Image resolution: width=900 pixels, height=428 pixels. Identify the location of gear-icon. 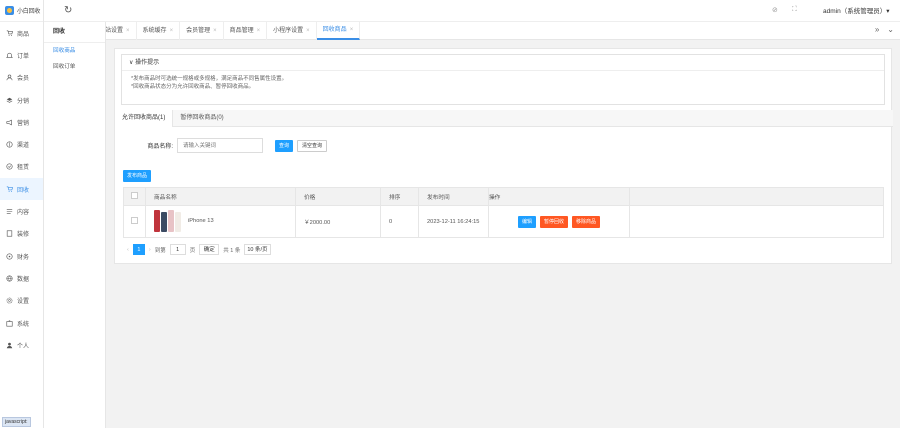
(9, 300).